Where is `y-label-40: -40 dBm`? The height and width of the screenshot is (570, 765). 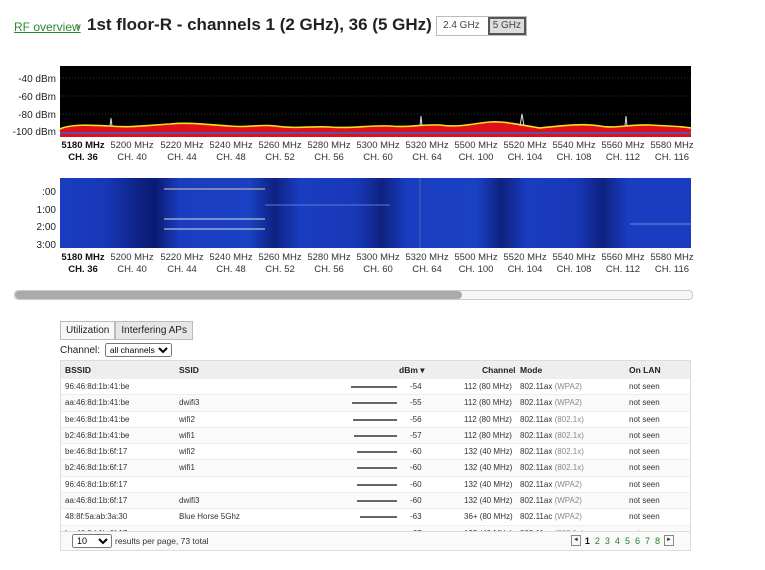 y-label-40: -40 dBm is located at coordinates (37, 79).